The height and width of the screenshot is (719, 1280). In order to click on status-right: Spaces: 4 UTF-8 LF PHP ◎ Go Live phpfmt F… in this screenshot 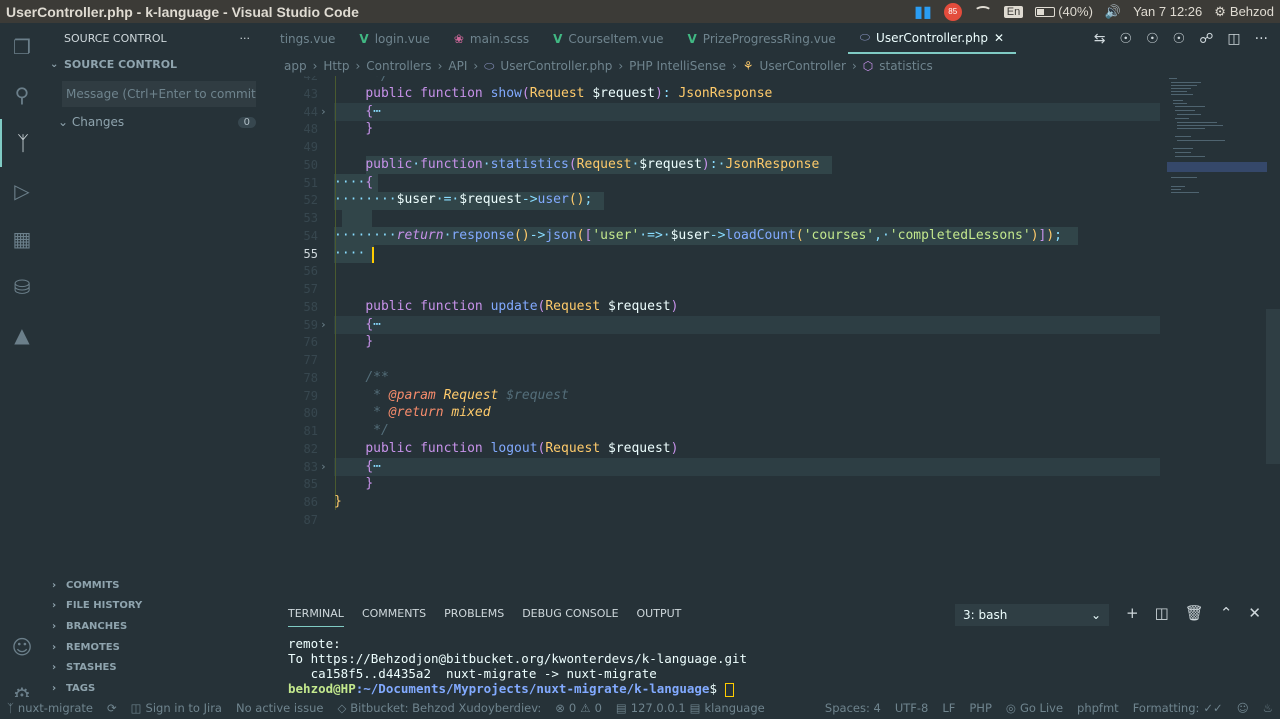, I will do `click(1049, 708)`.